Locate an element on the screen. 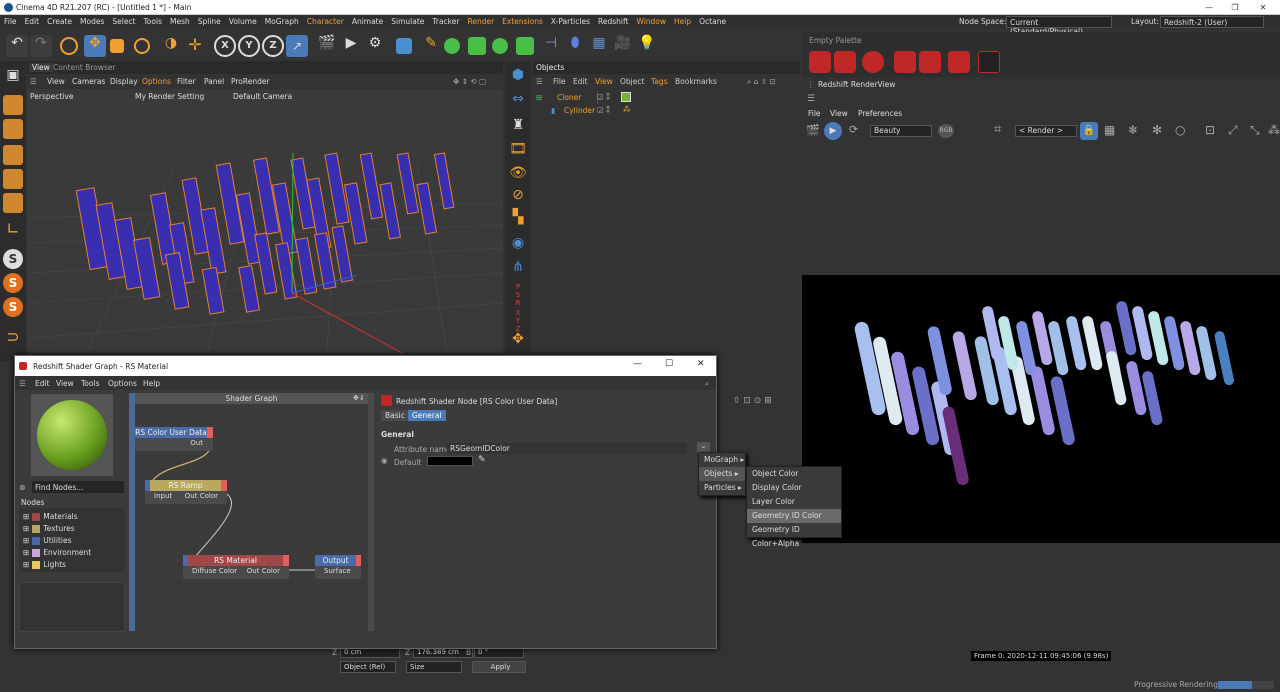 Image resolution: width=1280 pixels, height=692 pixels. x-axis-icon: X is located at coordinates (225, 46).